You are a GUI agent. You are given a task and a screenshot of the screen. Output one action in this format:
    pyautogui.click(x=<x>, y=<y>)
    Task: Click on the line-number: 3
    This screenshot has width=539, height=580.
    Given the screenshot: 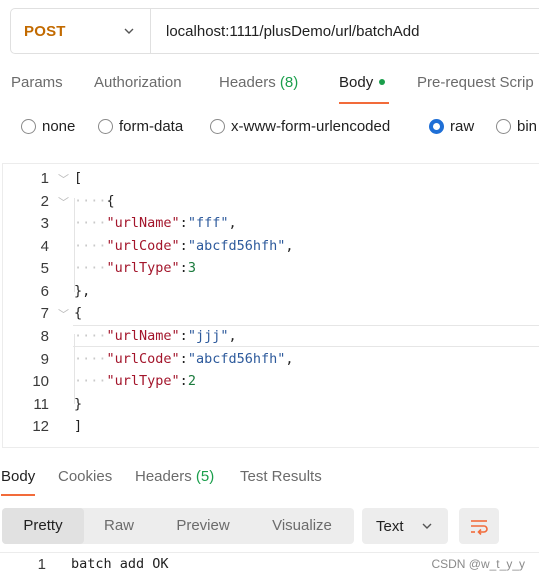 What is the action you would take?
    pyautogui.click(x=44, y=223)
    